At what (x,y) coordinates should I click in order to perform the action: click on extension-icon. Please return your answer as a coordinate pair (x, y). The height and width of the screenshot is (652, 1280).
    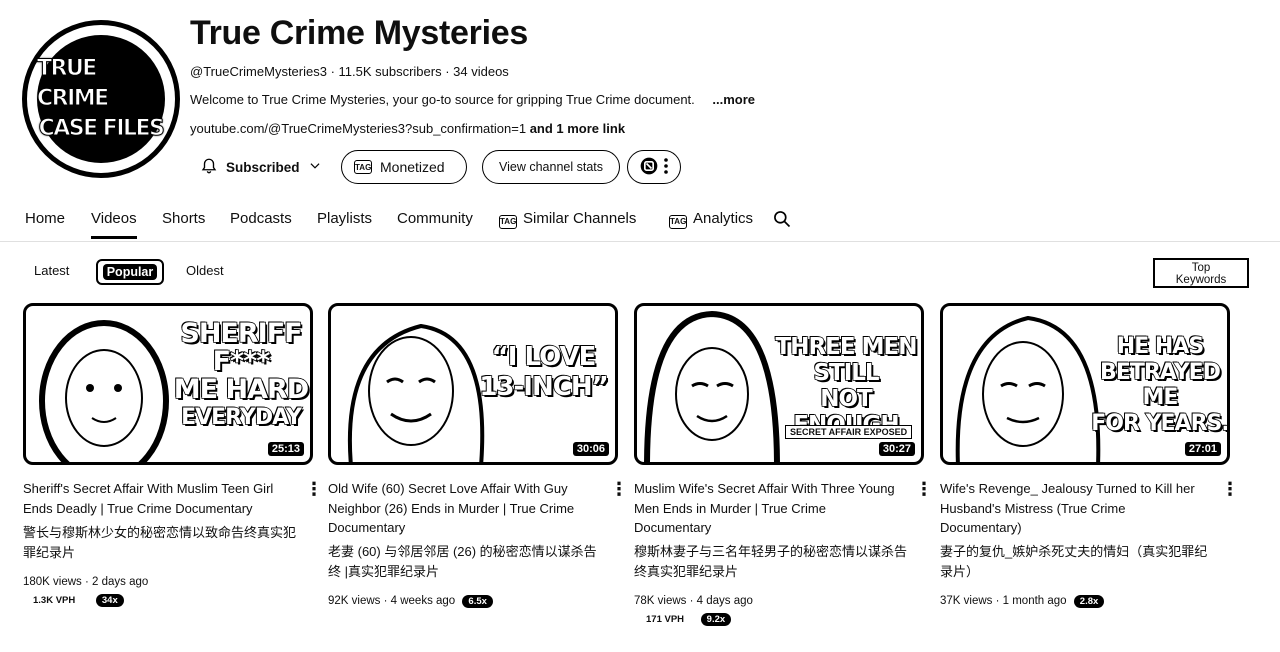
    Looking at the image, I should click on (649, 167).